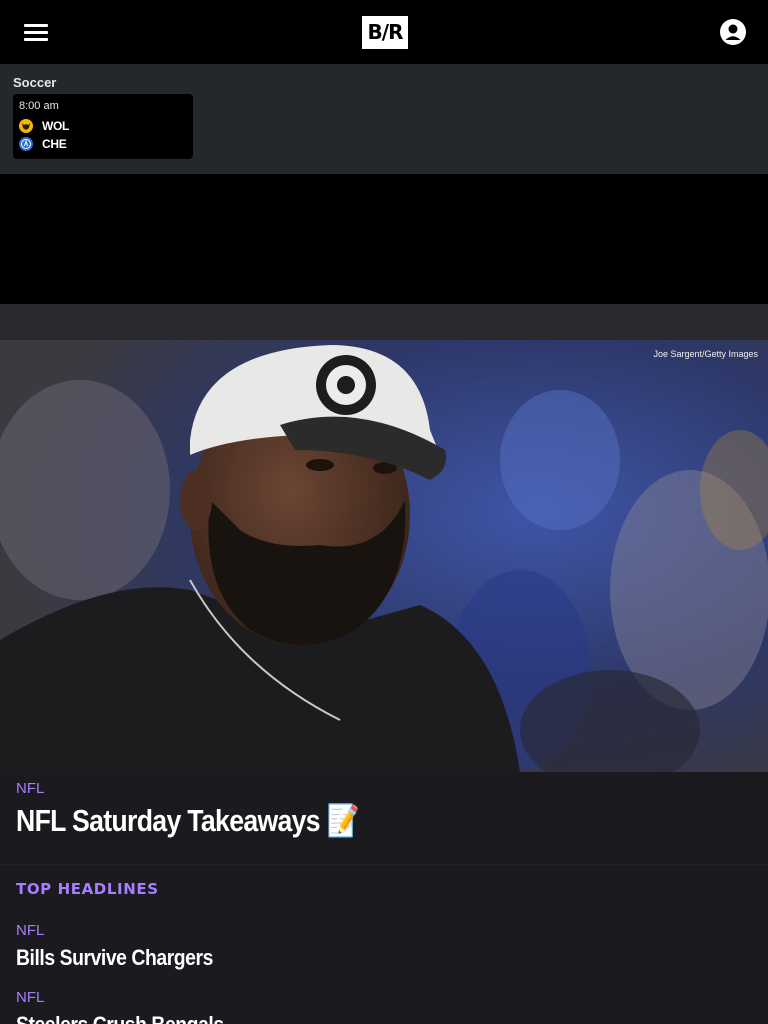 Image resolution: width=768 pixels, height=1024 pixels. Describe the element at coordinates (384, 239) in the screenshot. I see `ad-slot` at that location.